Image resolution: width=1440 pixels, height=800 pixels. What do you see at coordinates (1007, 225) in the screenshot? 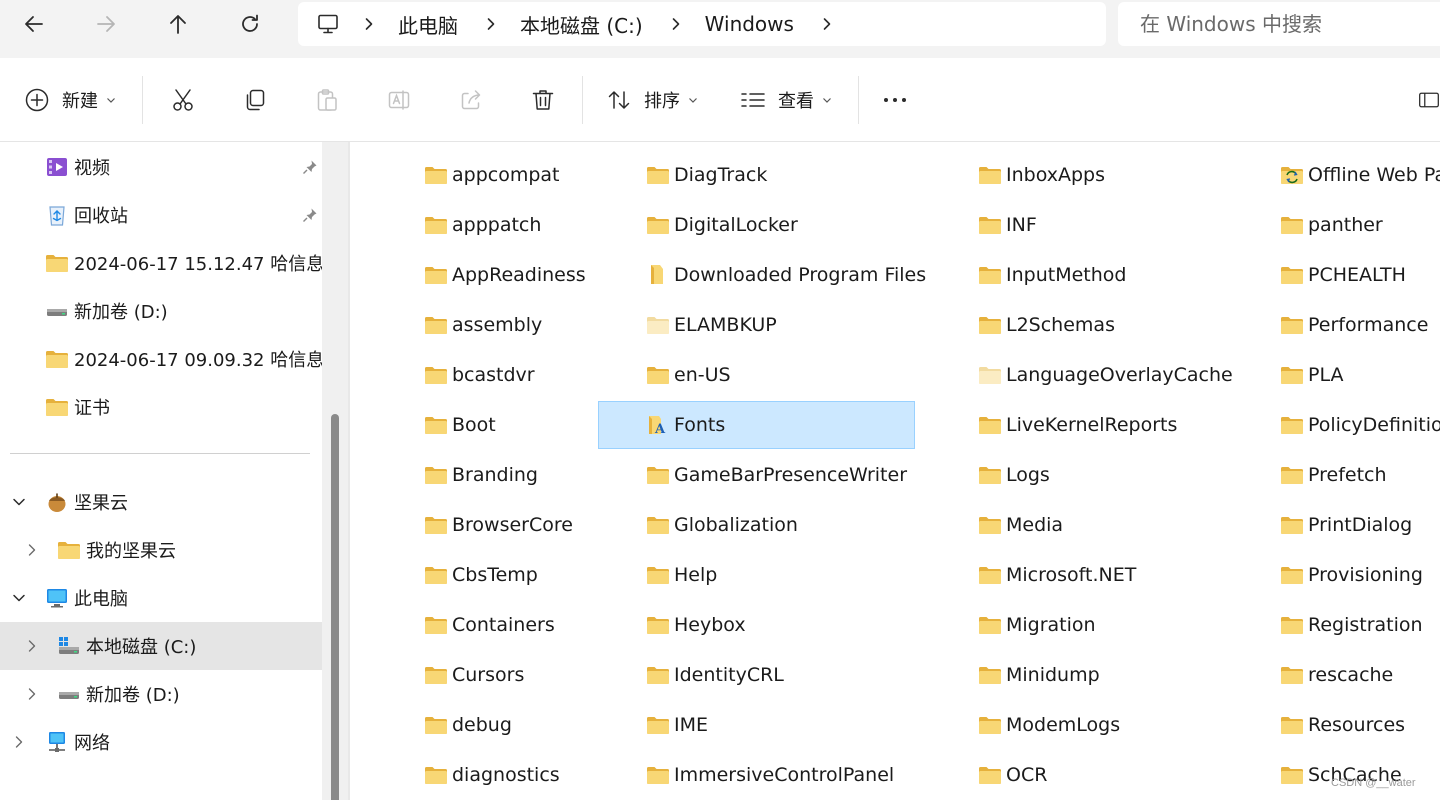
I see `file-item: INF` at bounding box center [1007, 225].